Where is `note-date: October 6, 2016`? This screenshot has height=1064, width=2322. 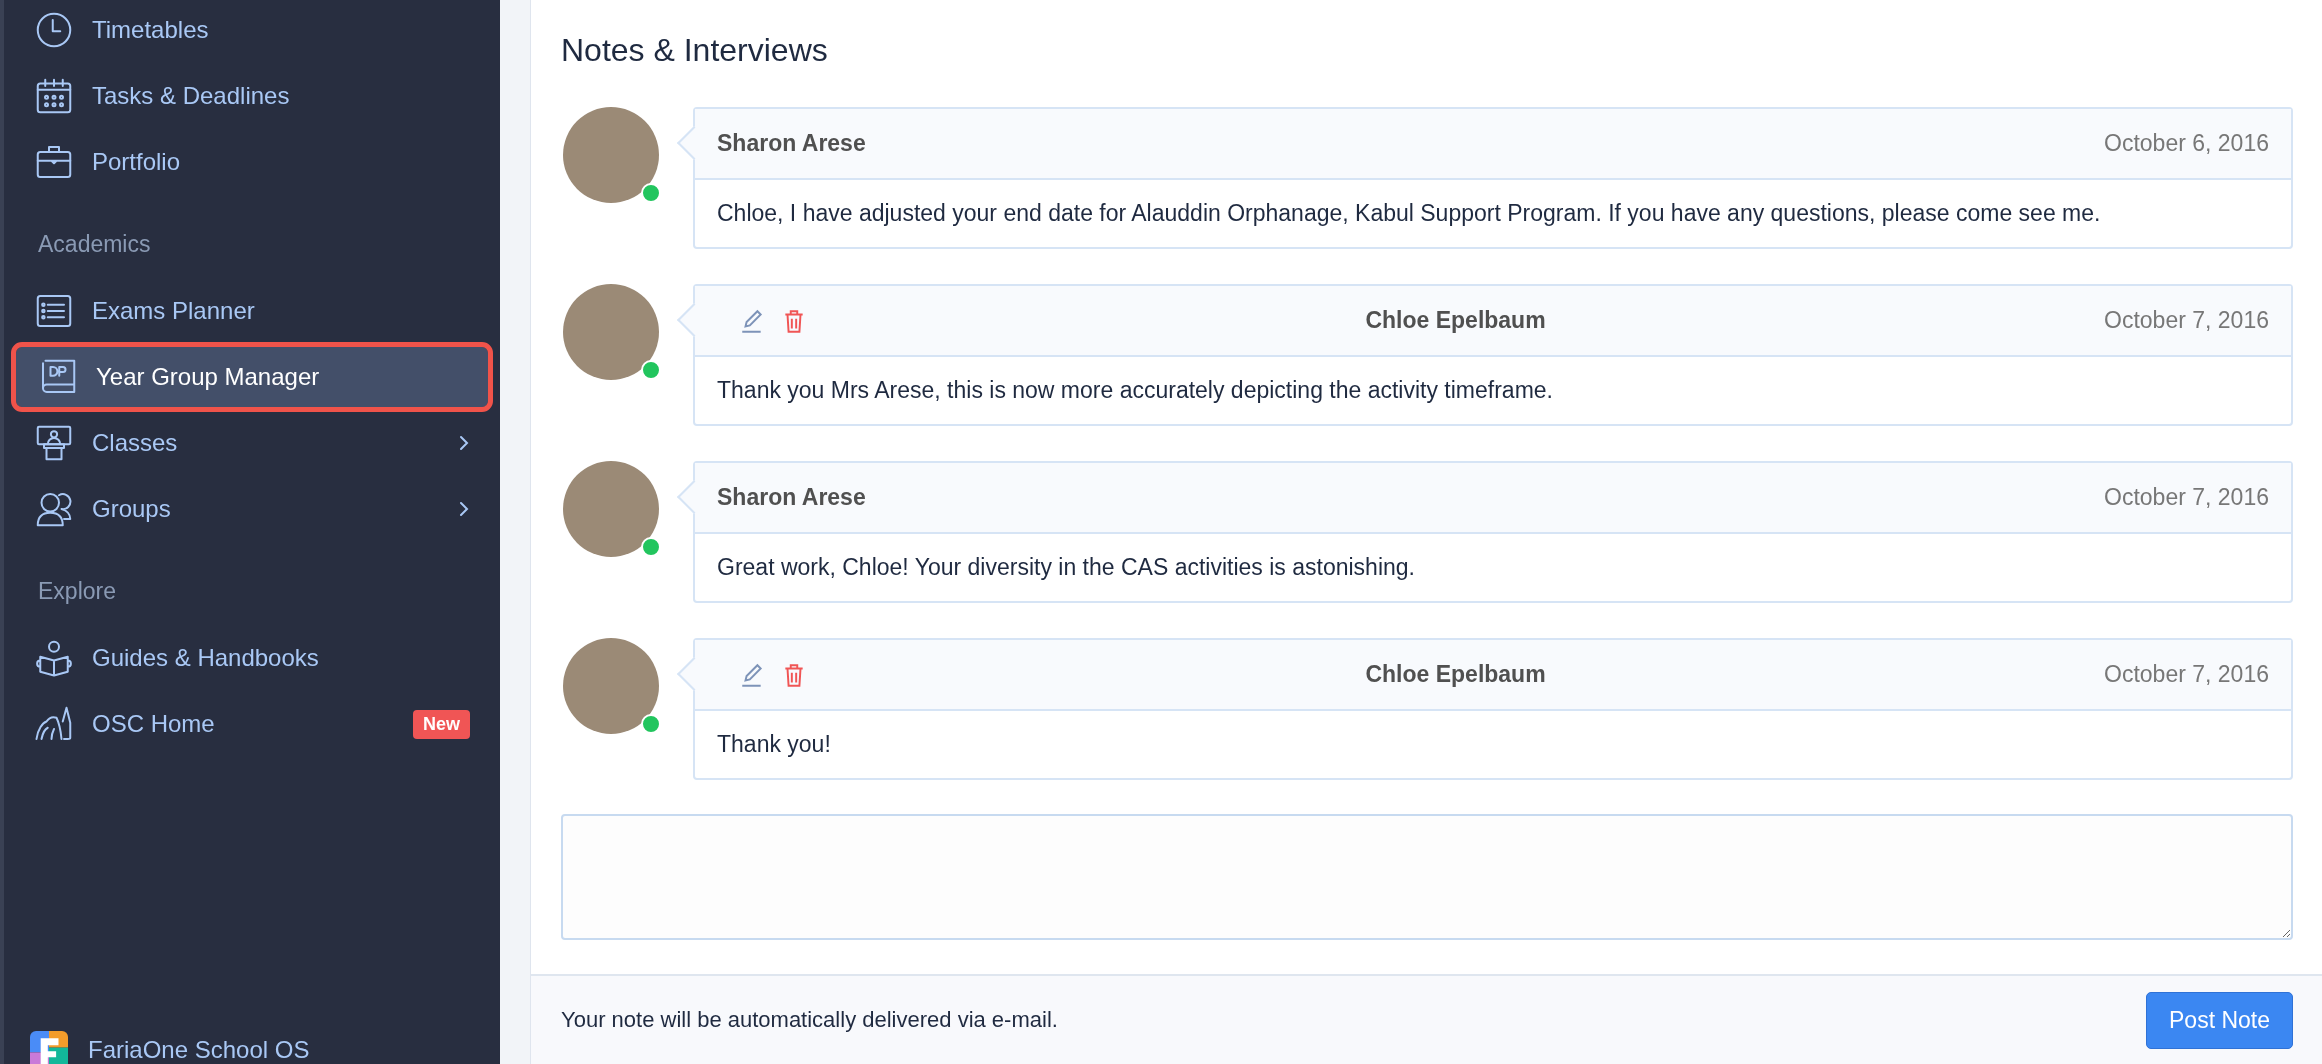
note-date: October 6, 2016 is located at coordinates (2186, 143).